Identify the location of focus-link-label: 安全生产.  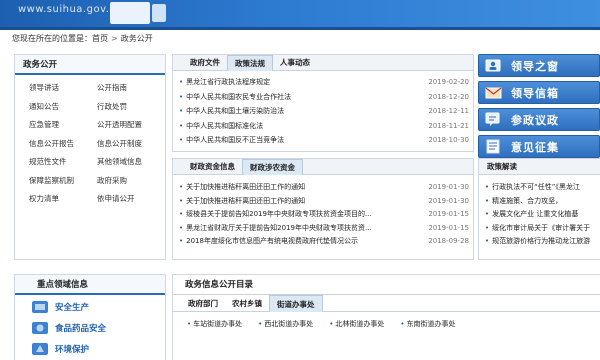
(72, 307).